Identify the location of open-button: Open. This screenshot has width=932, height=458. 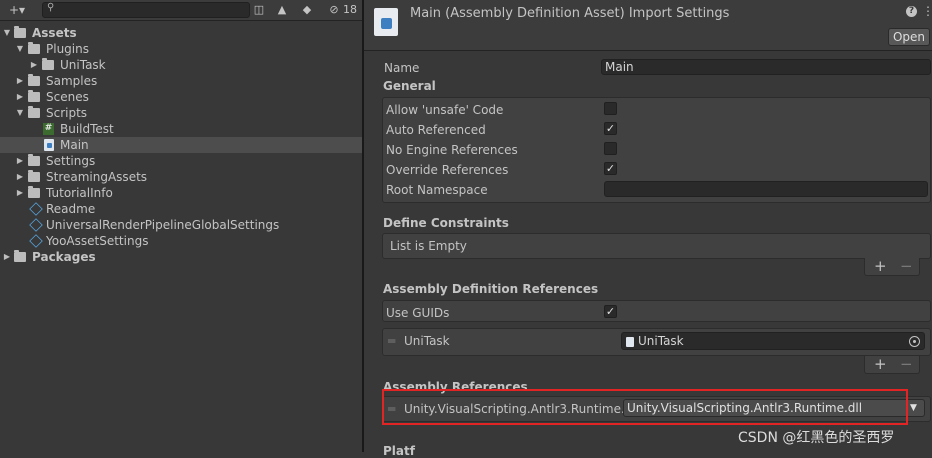
(909, 37).